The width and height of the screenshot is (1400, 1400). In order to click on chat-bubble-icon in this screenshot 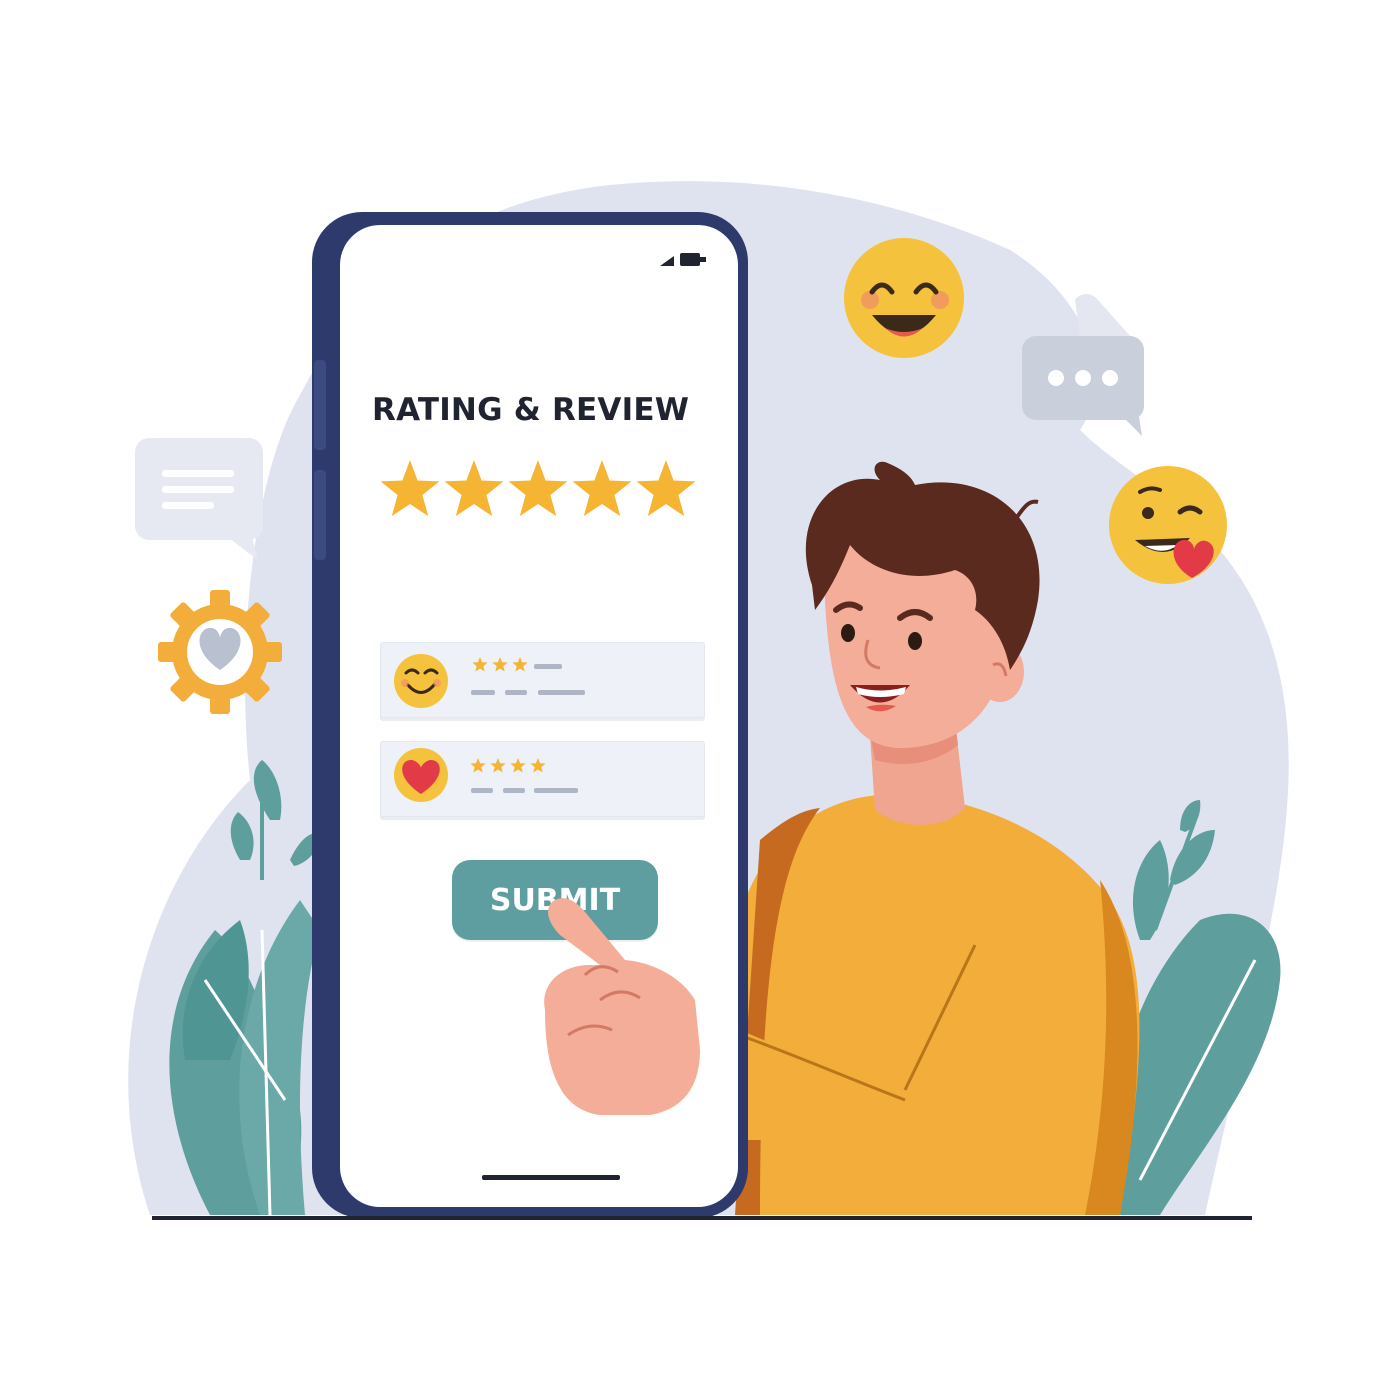, I will do `click(199, 499)`.